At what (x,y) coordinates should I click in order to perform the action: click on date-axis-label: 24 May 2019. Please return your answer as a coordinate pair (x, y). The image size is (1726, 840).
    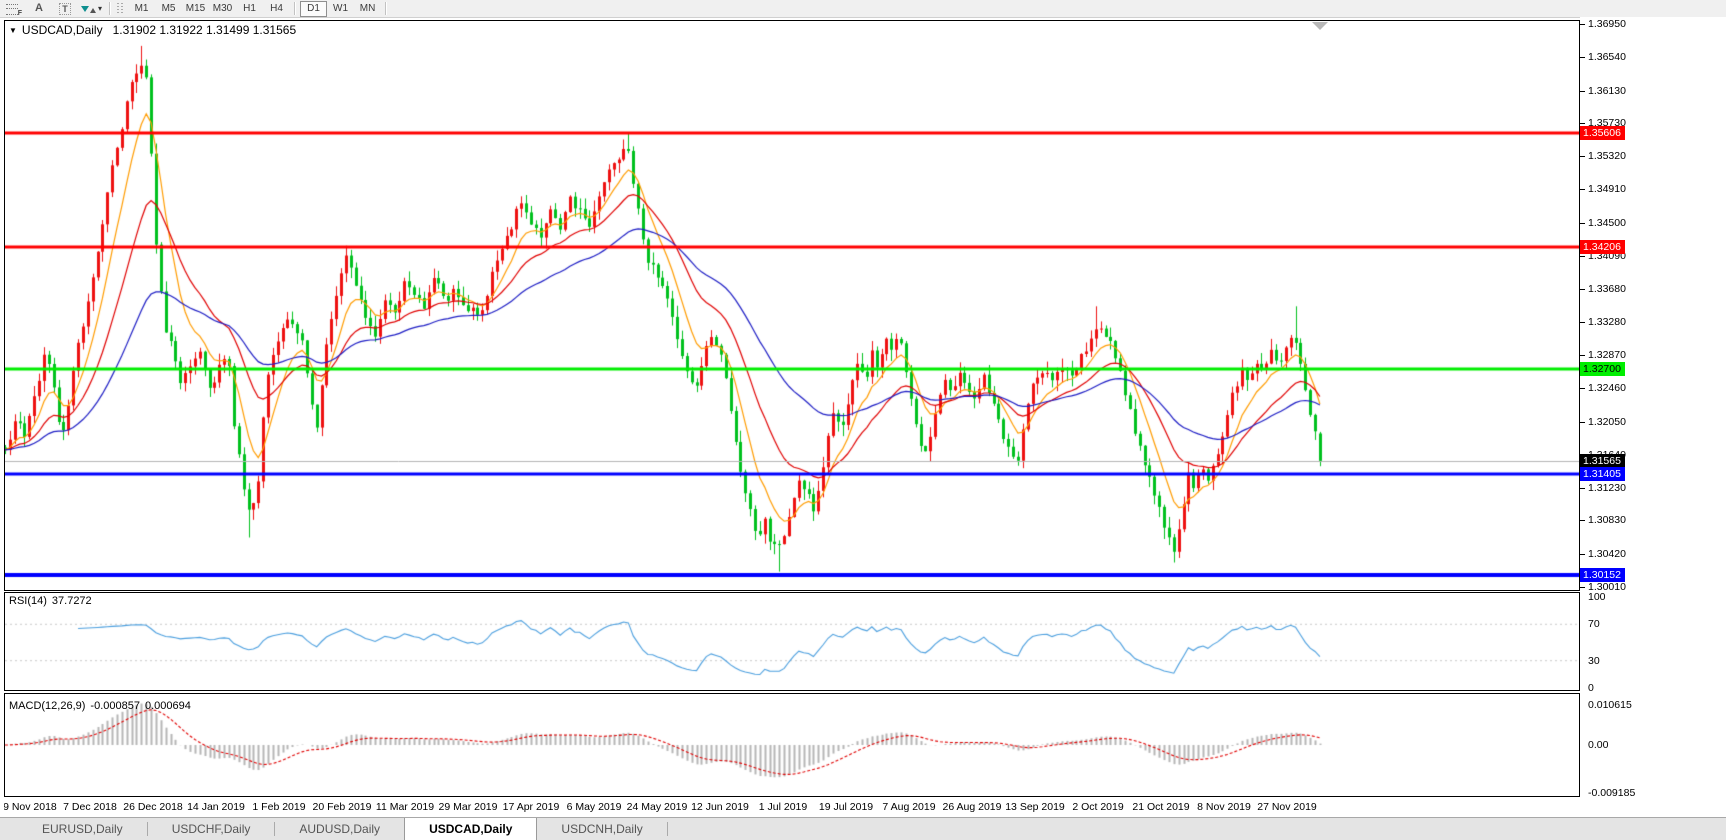
    Looking at the image, I should click on (657, 807).